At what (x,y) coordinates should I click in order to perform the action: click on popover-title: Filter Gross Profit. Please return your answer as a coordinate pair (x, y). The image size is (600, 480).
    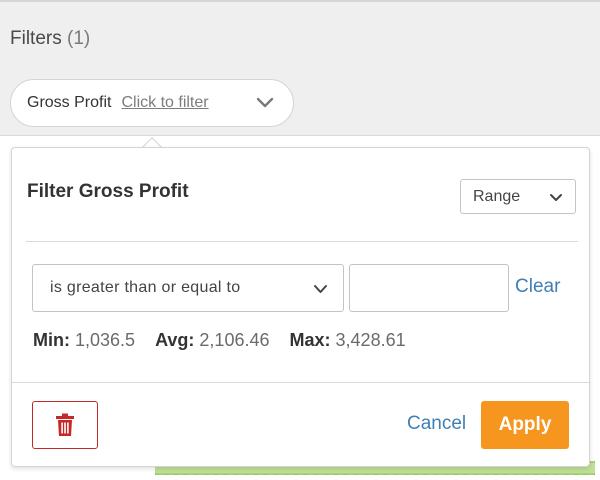
    Looking at the image, I should click on (108, 191).